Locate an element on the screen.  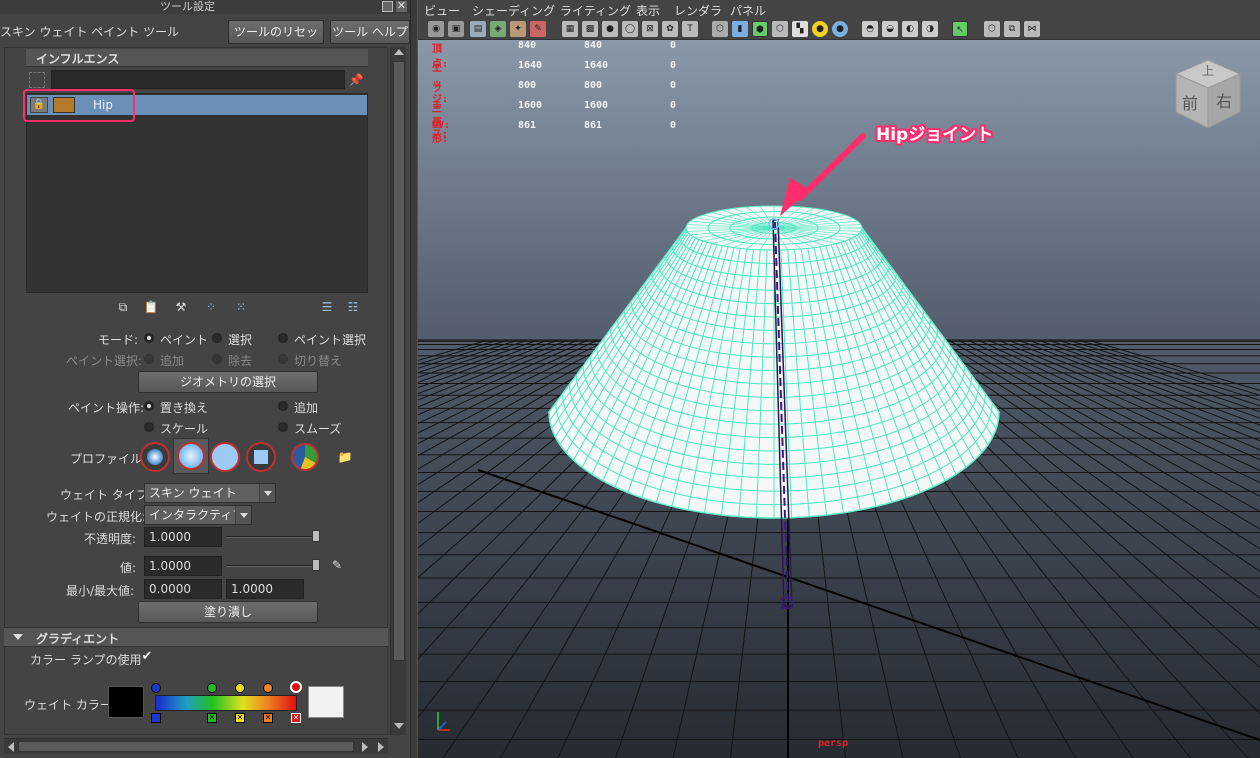
influence-section-header: インフルエンス is located at coordinates (197, 58).